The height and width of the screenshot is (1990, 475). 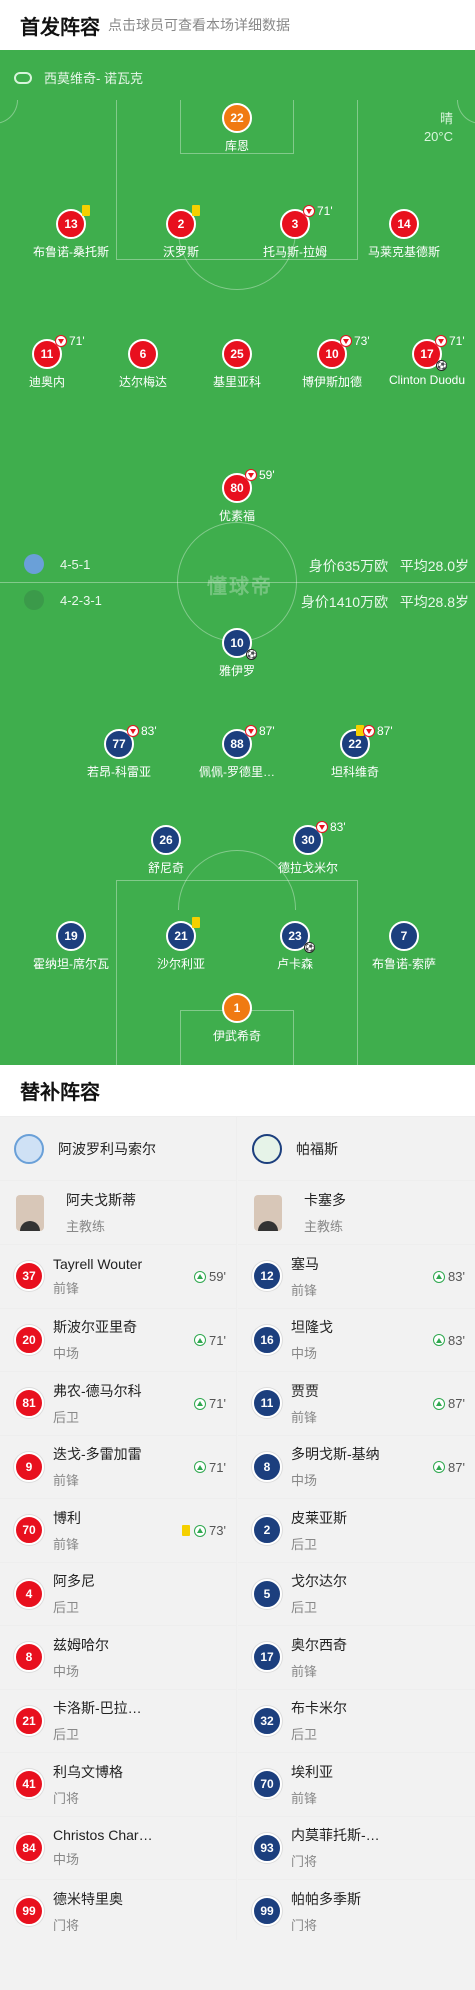 I want to click on sub-player-position: 门将, so click(x=66, y=1798).